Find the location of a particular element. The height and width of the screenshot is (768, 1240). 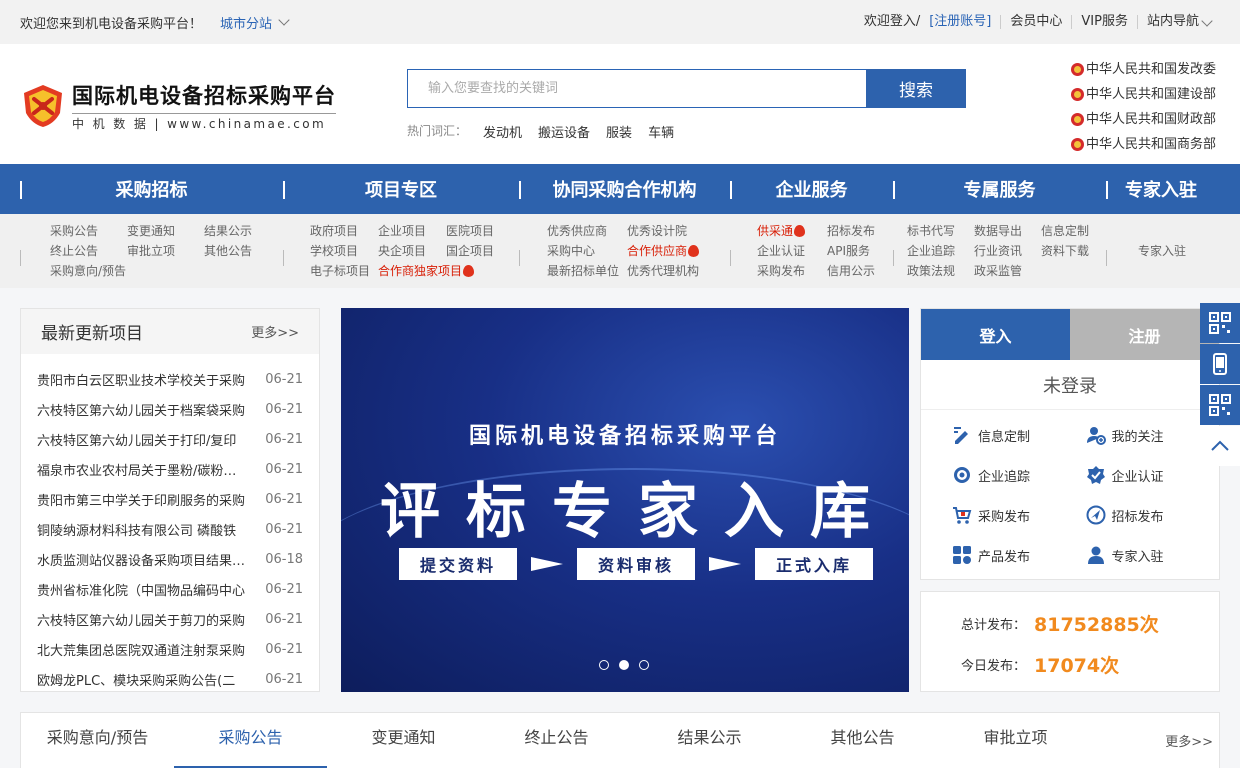

subnav-link: 政策法规 is located at coordinates (940, 272).